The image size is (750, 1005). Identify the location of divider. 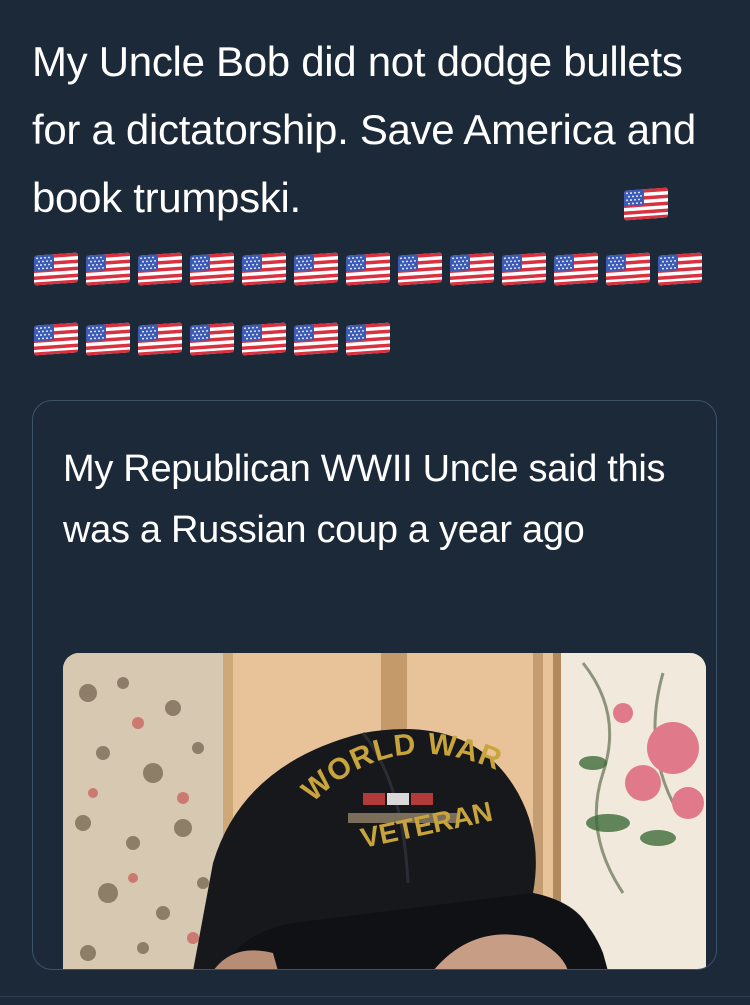
(375, 1000).